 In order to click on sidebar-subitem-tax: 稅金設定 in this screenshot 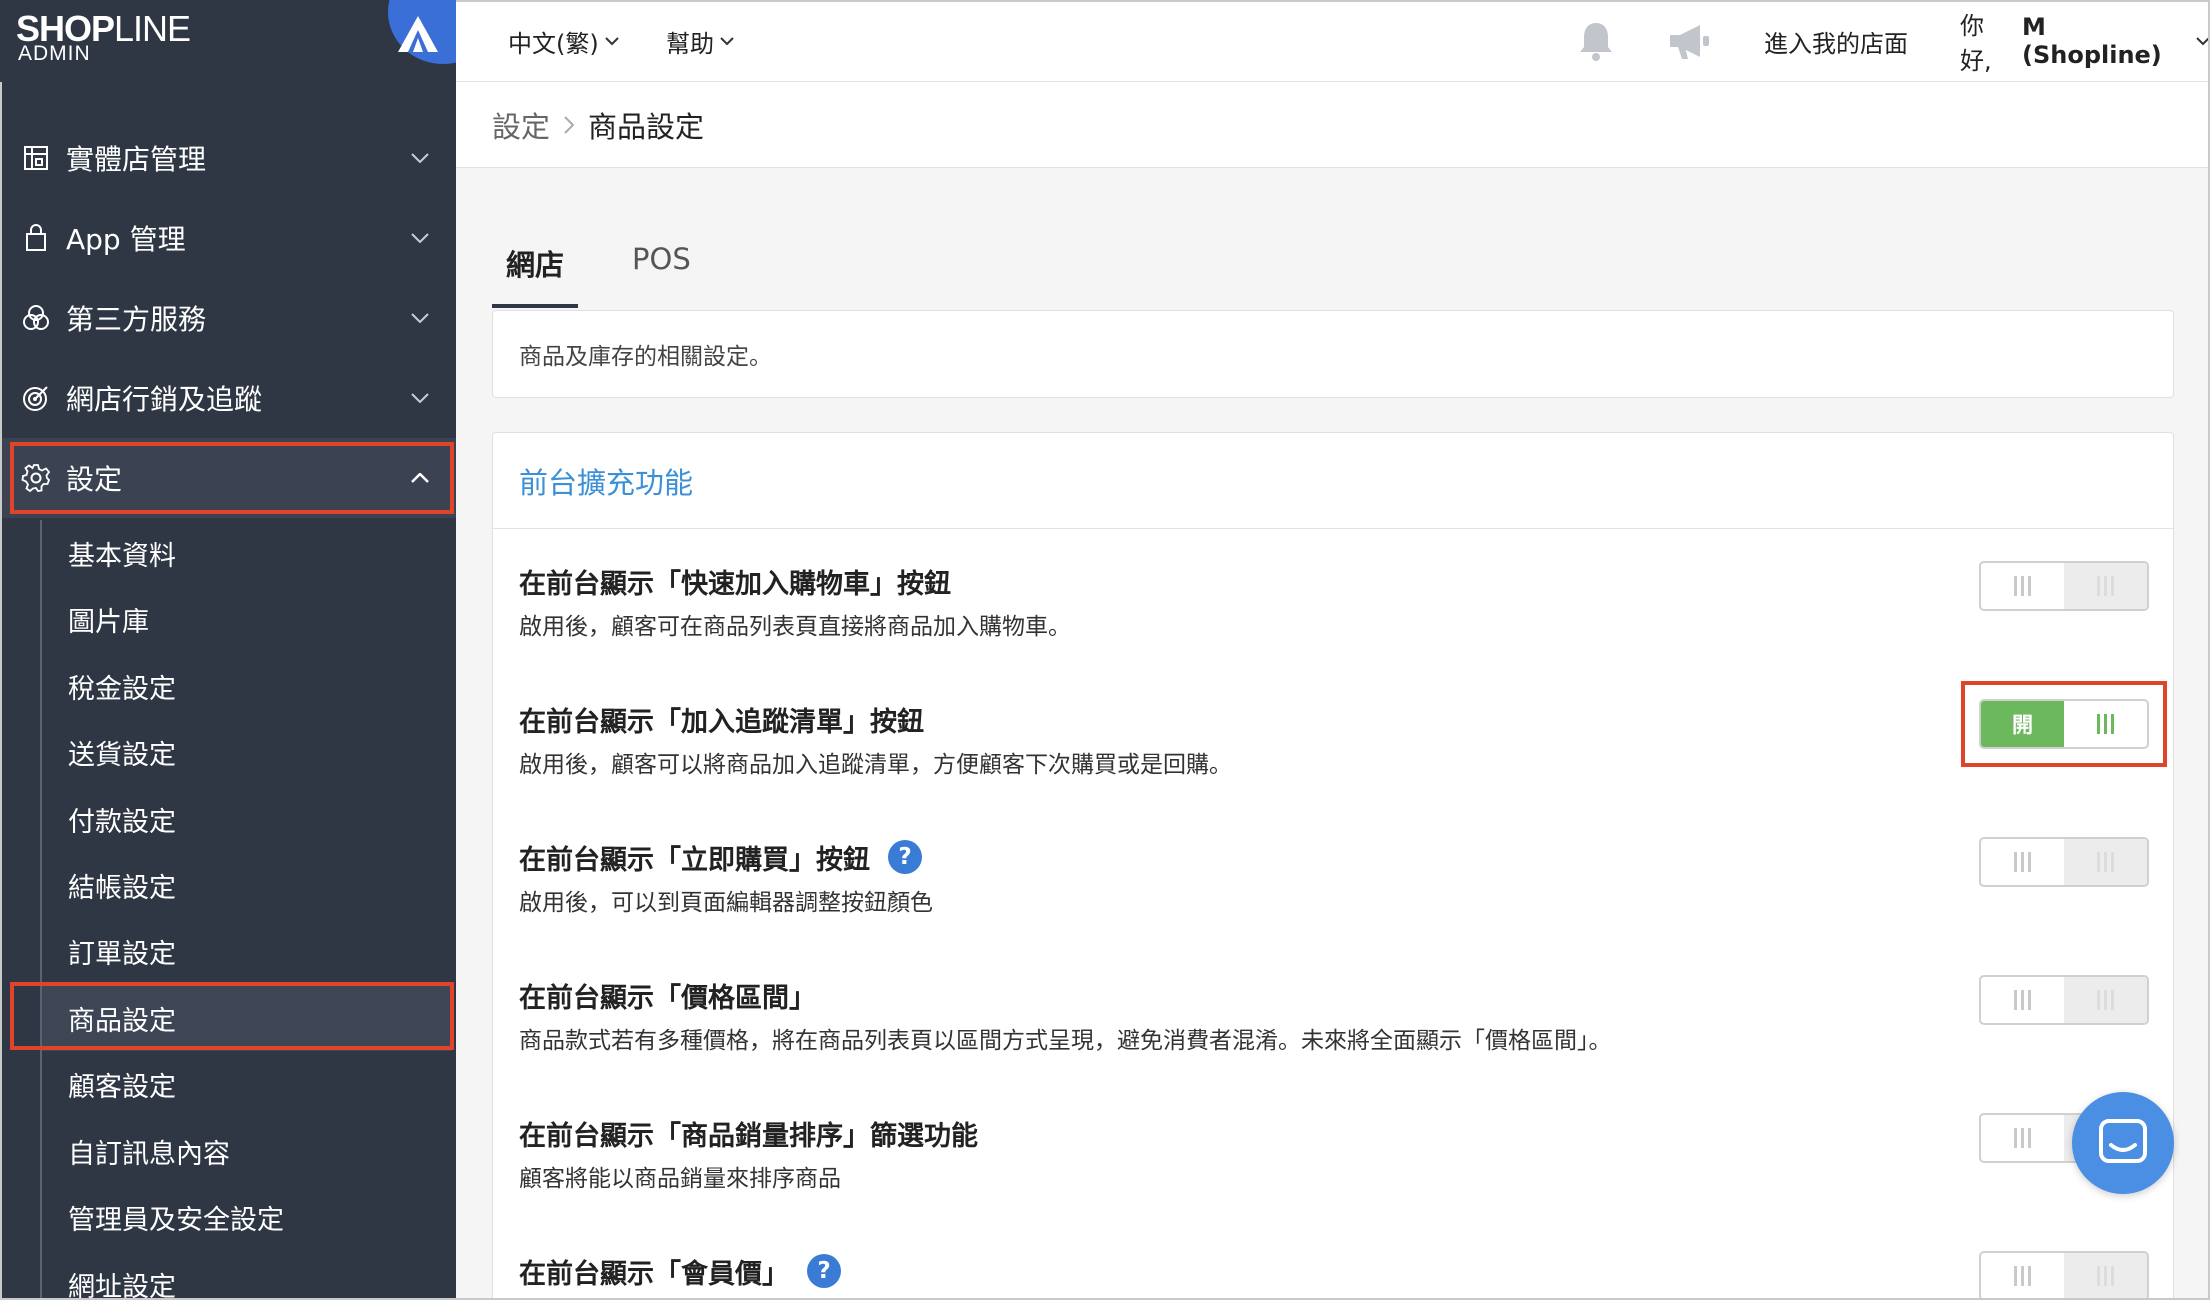, I will do `click(247, 686)`.